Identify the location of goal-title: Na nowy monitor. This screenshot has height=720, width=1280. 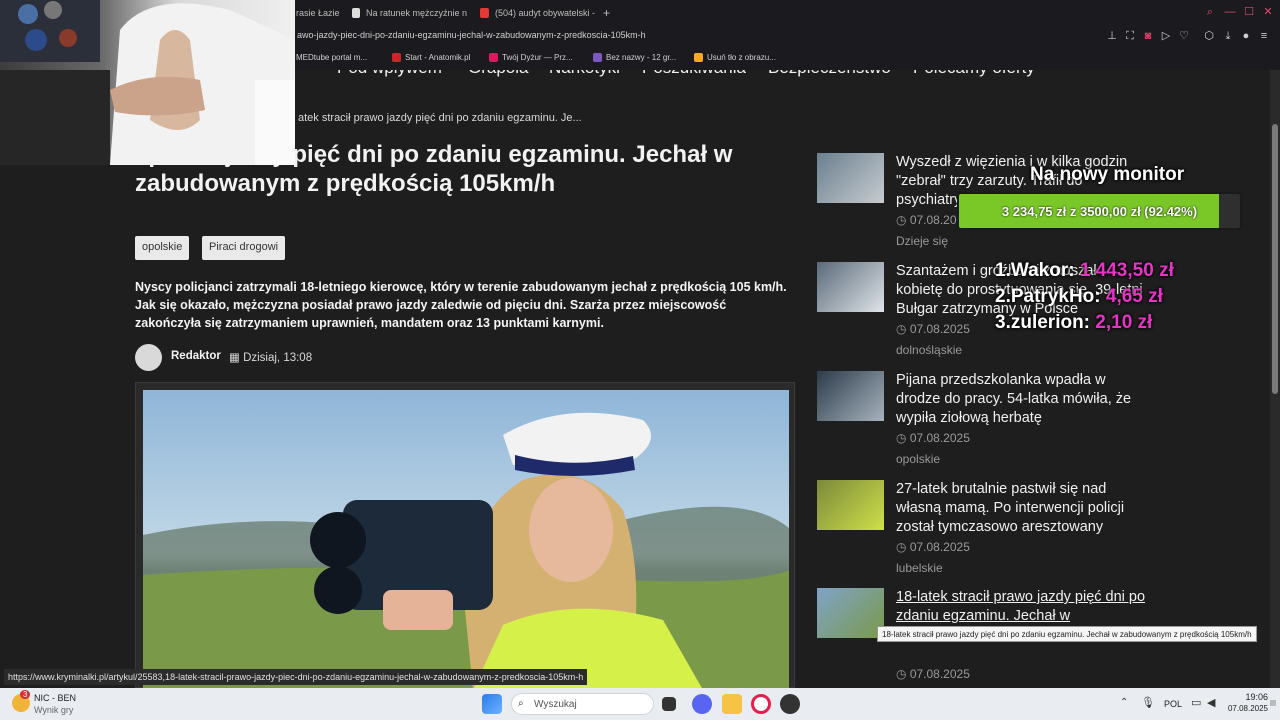
(1107, 174).